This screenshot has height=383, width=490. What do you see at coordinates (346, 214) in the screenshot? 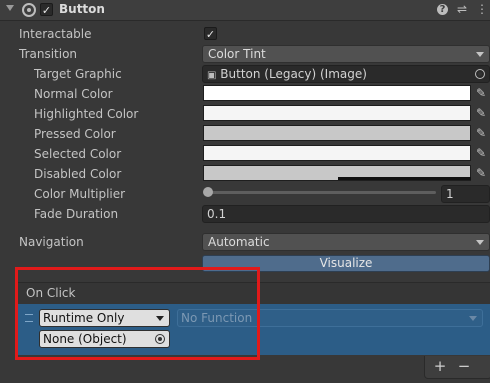
I see `fade-duration-input: 0.1` at bounding box center [346, 214].